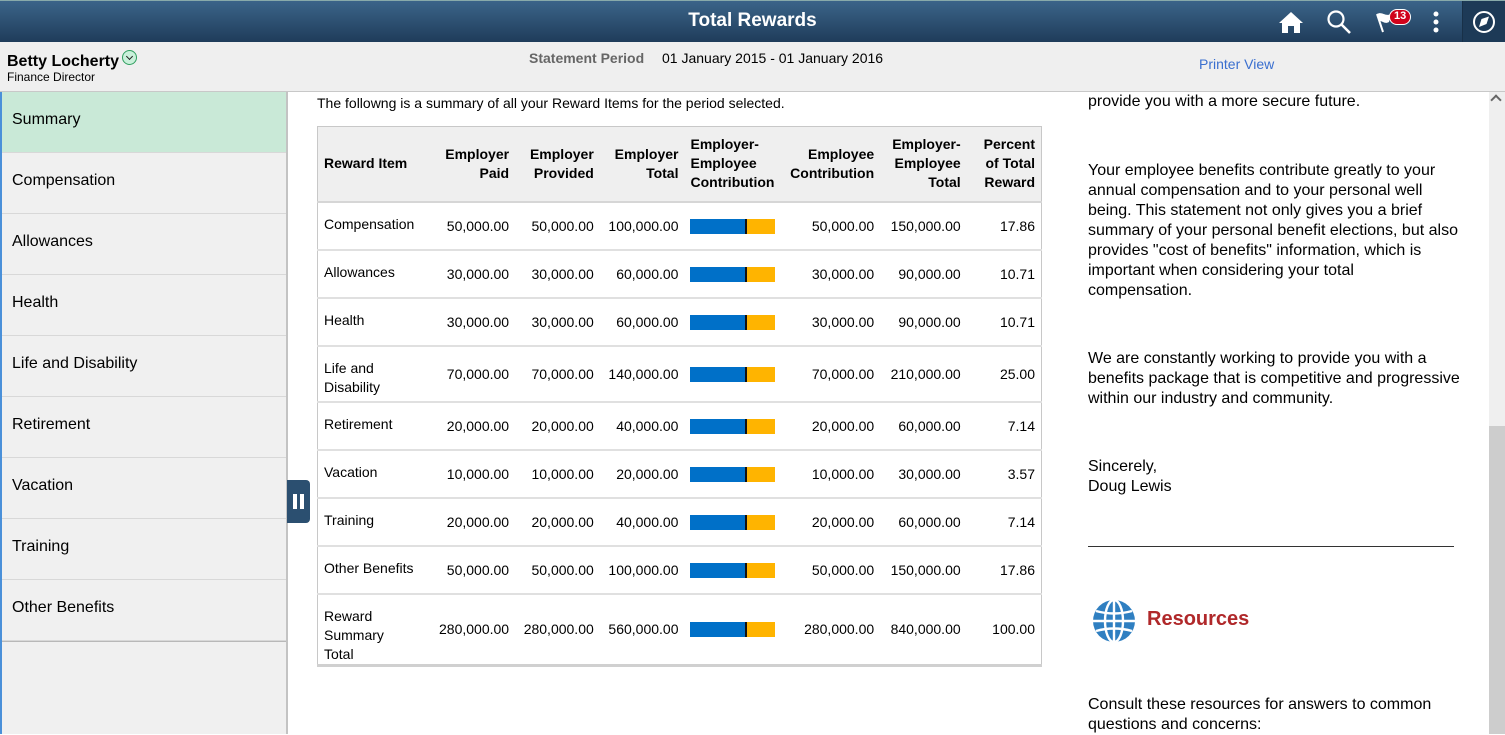 Image resolution: width=1505 pixels, height=735 pixels. What do you see at coordinates (1013, 629) in the screenshot?
I see `percent-total-cell: 100.00` at bounding box center [1013, 629].